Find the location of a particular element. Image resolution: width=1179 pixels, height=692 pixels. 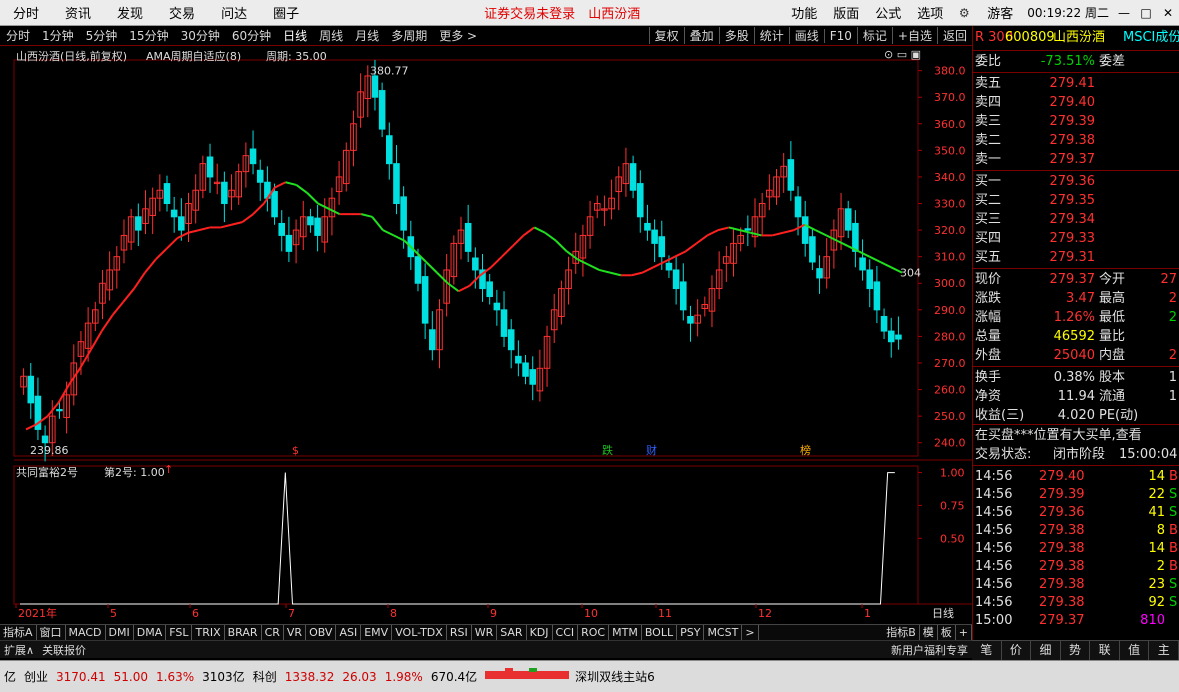

period-tab-multi: 多周期 is located at coordinates (409, 35).